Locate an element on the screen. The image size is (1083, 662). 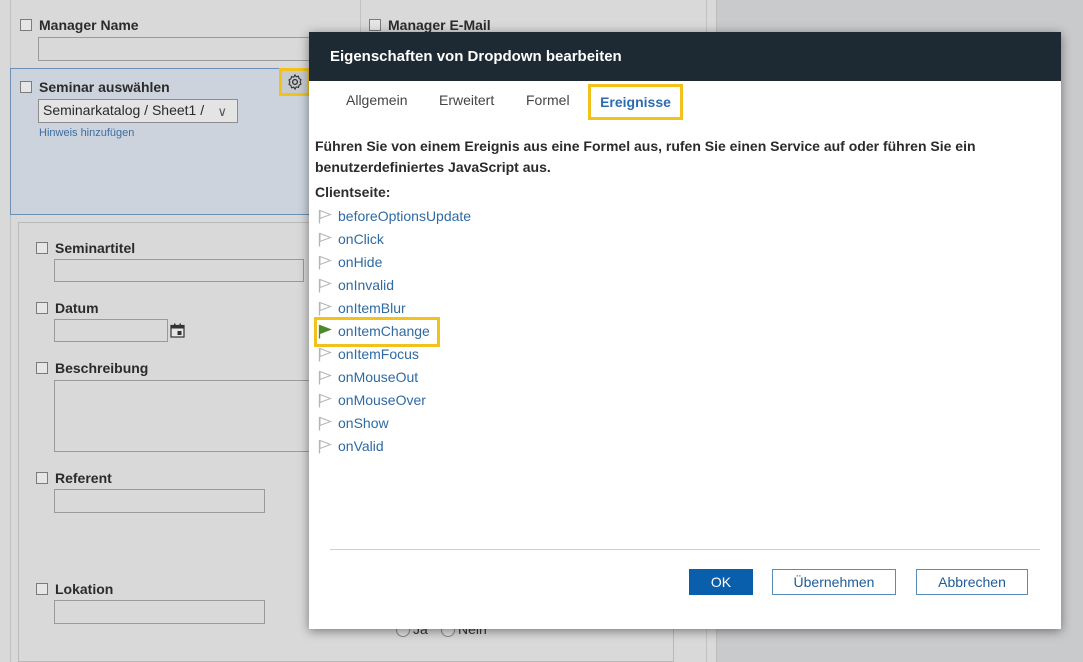
event-item-onvalid: onValid is located at coordinates (351, 446).